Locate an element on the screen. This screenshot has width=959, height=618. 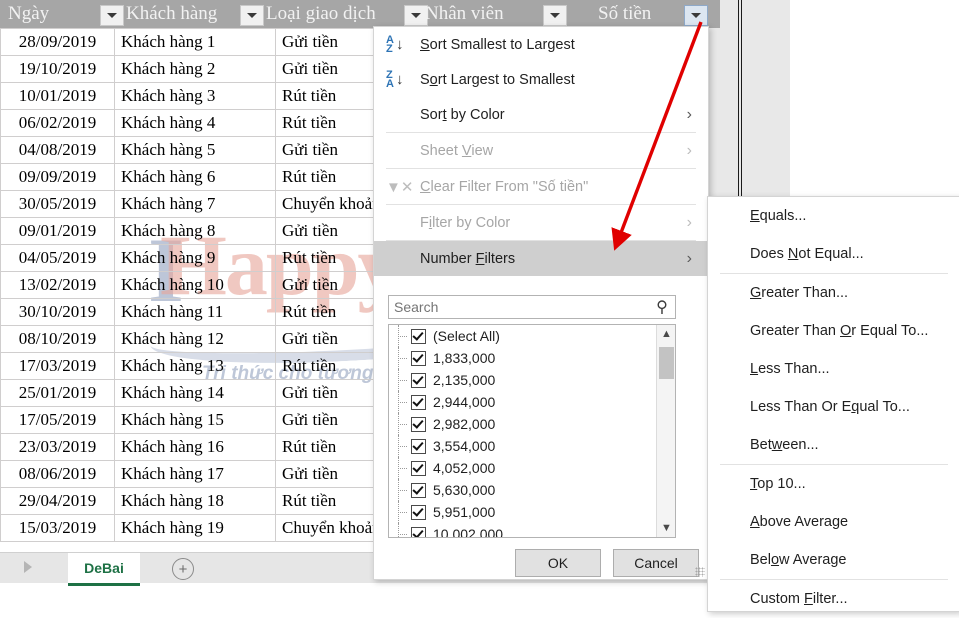
table-cell-cust: Khách hàng 8 is located at coordinates (195, 231).